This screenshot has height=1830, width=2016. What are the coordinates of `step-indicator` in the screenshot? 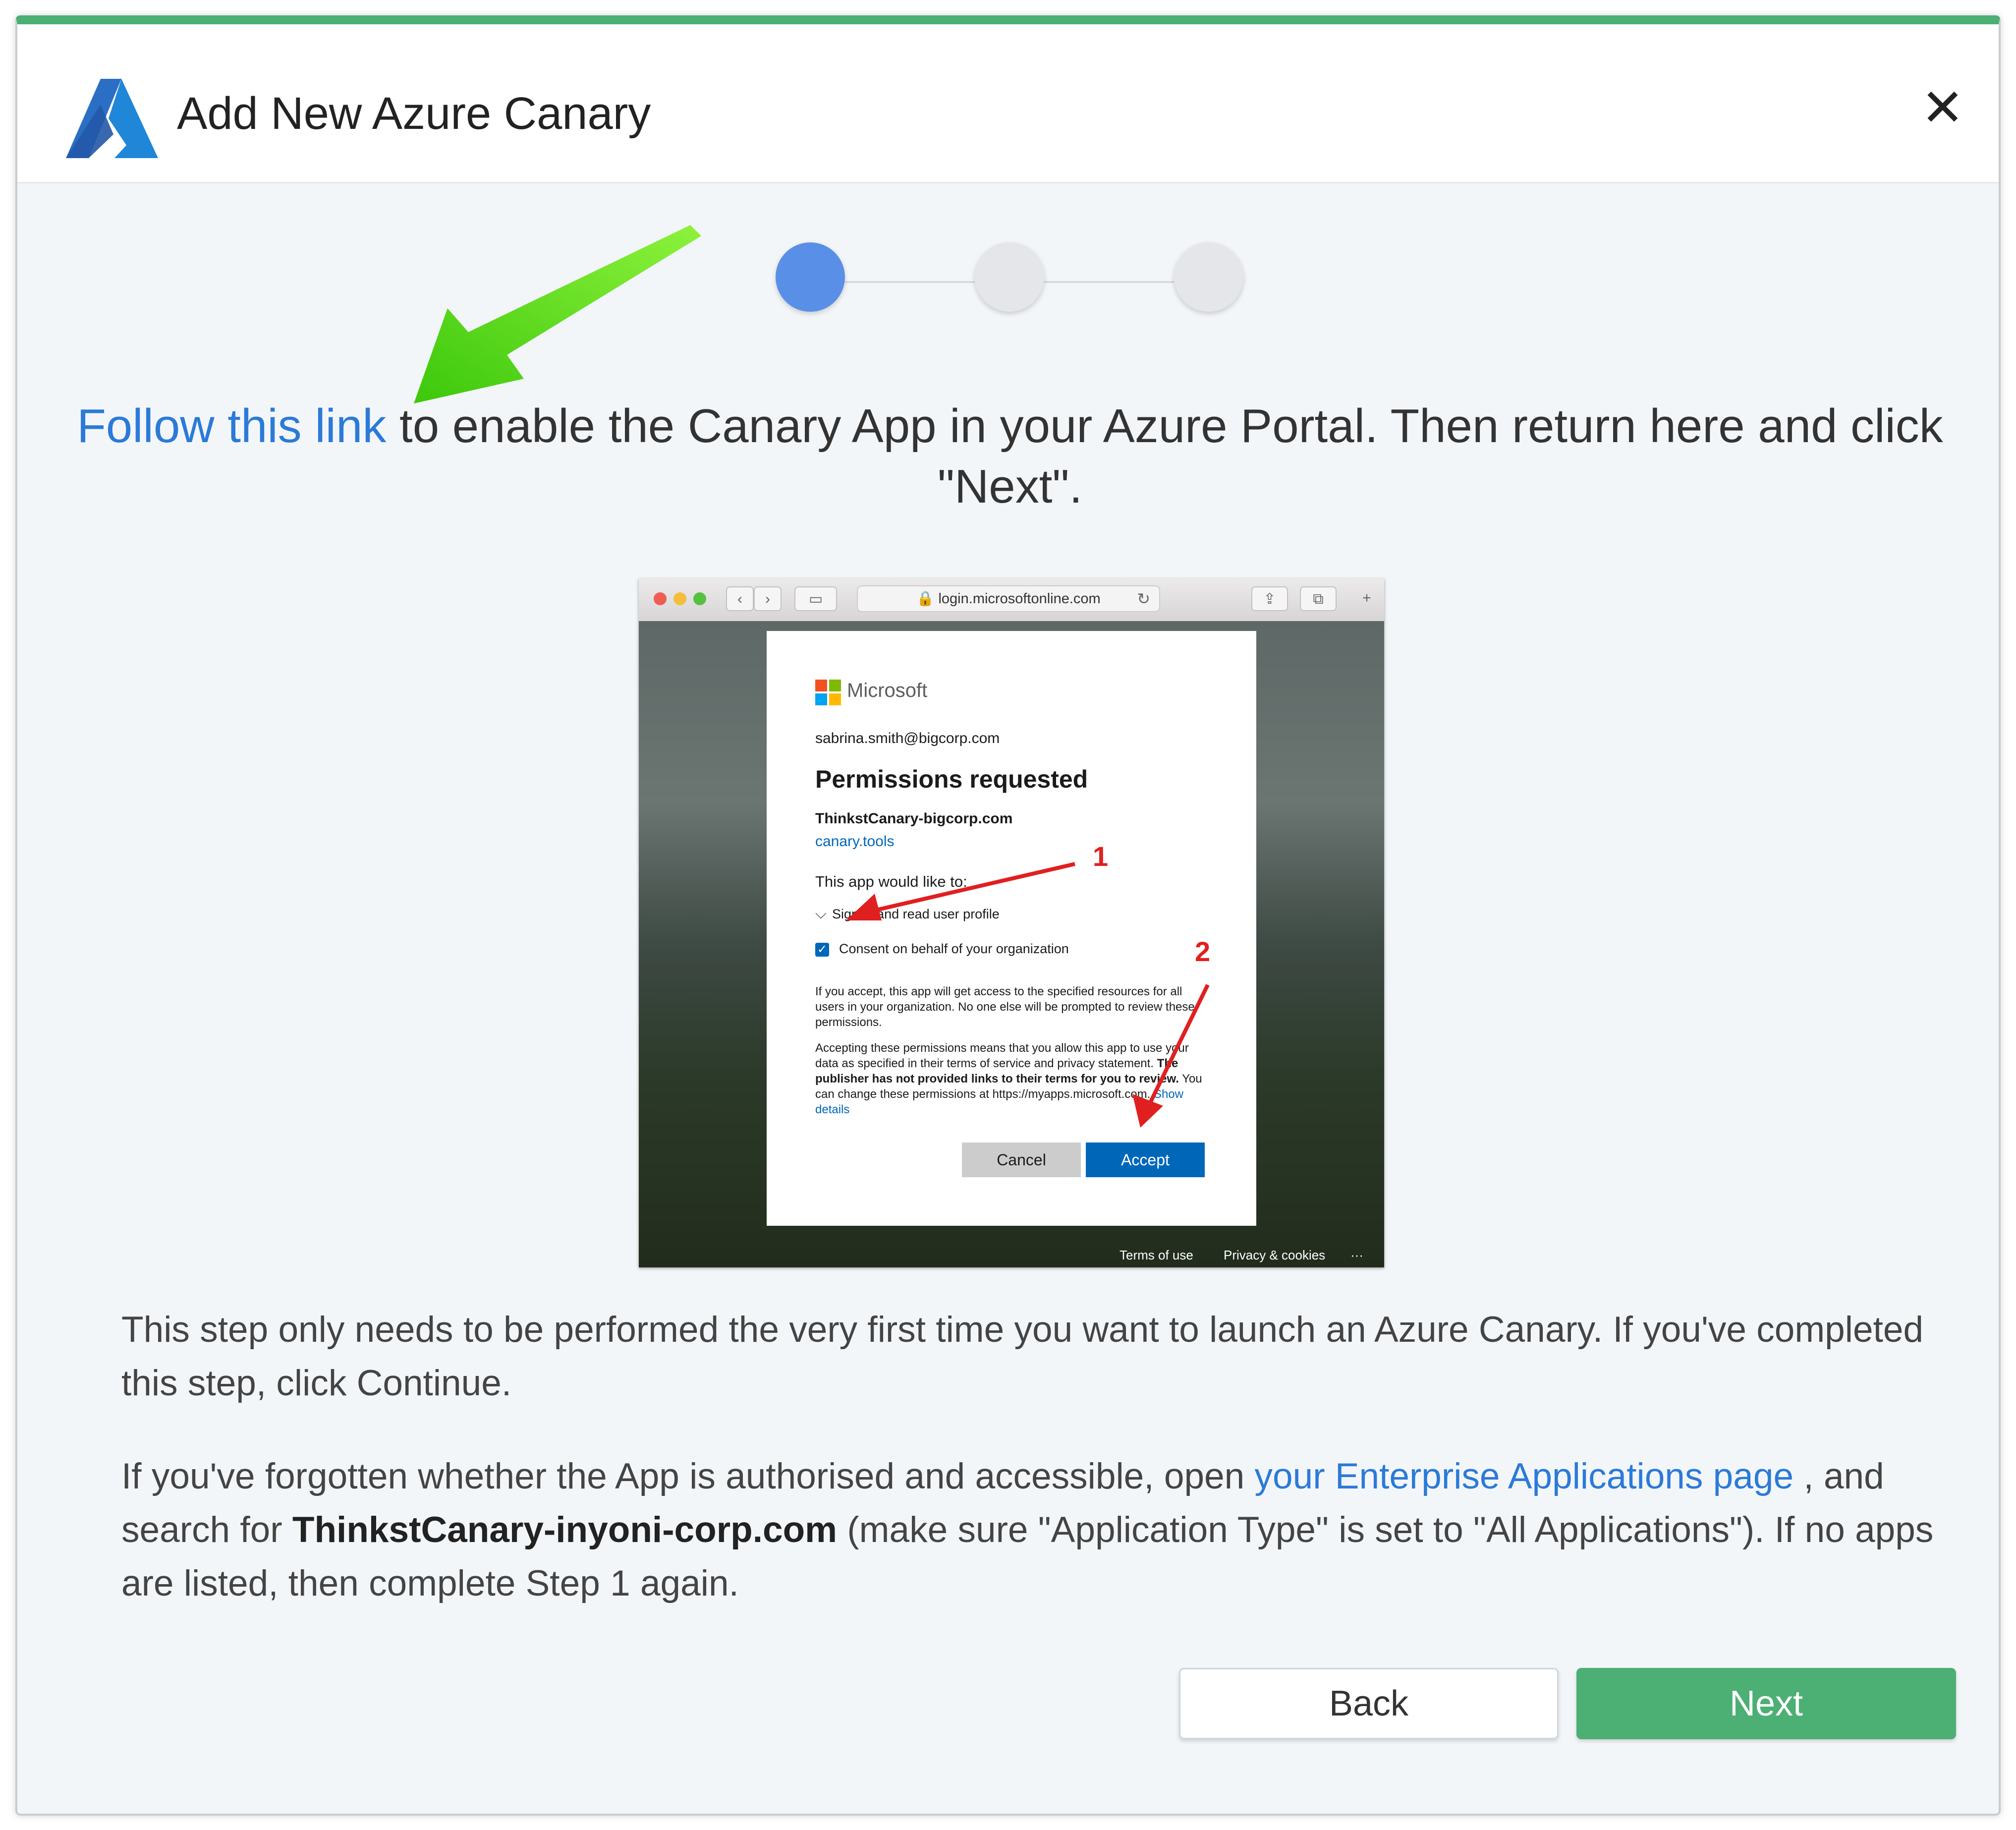 It's located at (1016, 282).